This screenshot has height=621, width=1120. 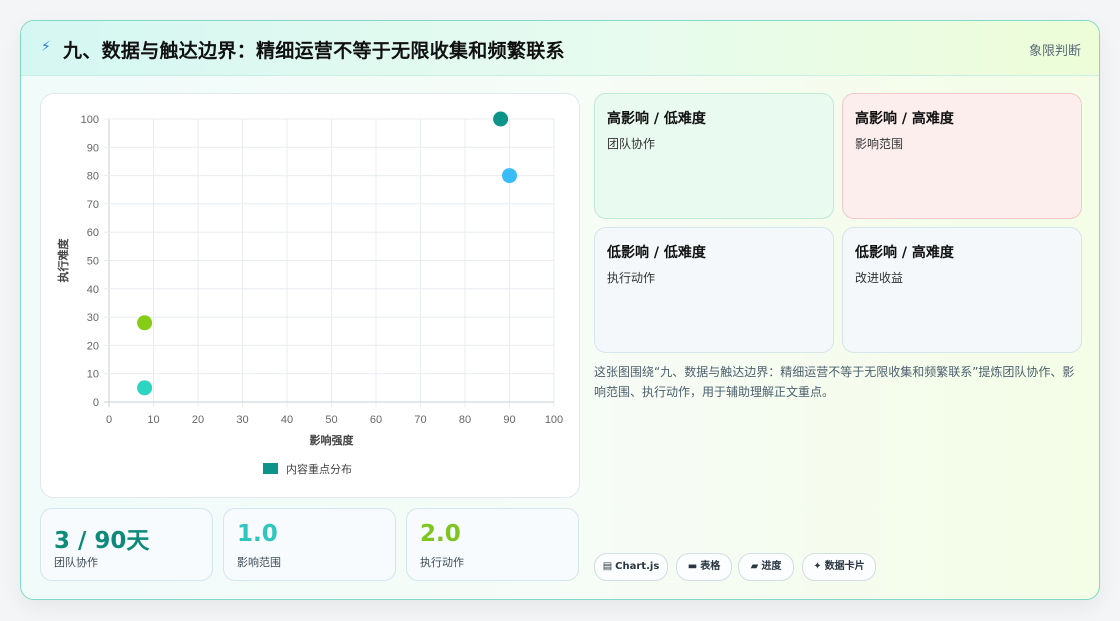 What do you see at coordinates (607, 566) in the screenshot?
I see `chart-icon: ▤` at bounding box center [607, 566].